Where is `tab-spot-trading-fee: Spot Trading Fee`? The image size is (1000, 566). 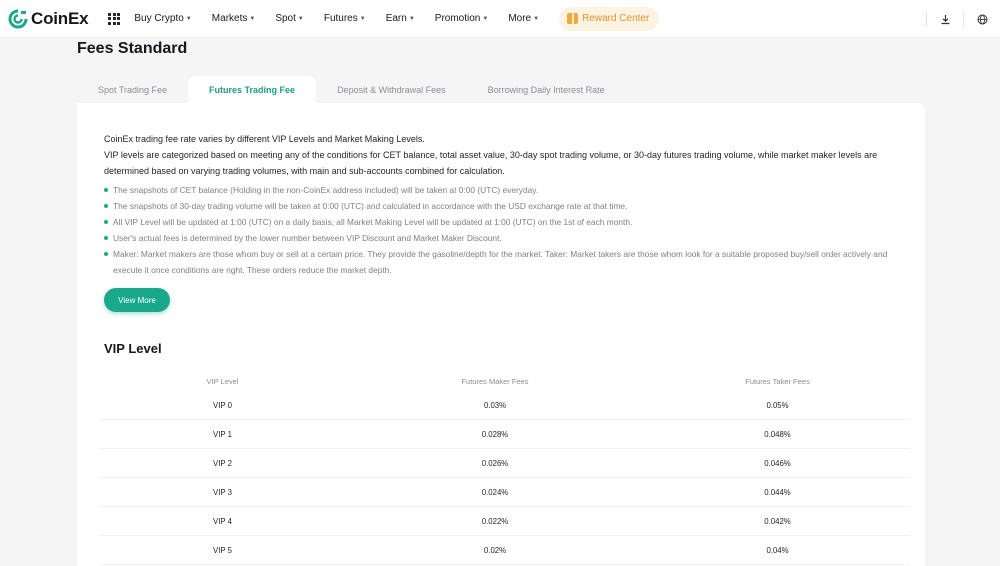 tab-spot-trading-fee: Spot Trading Fee is located at coordinates (132, 90).